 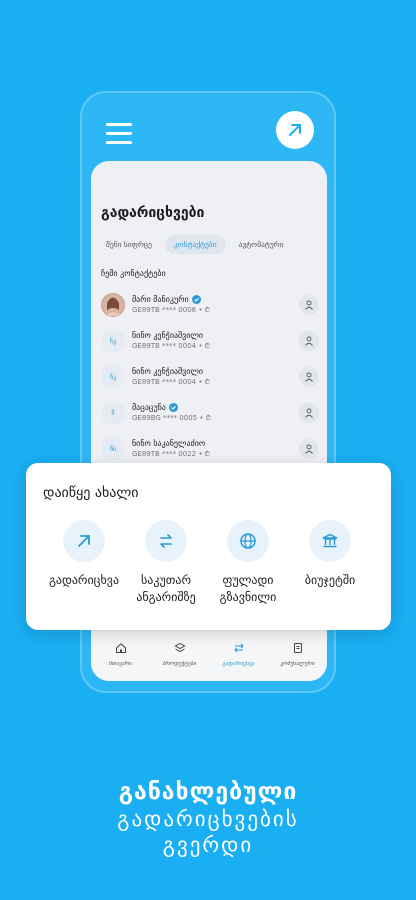 I want to click on action-budget: ბიუჯეტში, so click(x=330, y=563).